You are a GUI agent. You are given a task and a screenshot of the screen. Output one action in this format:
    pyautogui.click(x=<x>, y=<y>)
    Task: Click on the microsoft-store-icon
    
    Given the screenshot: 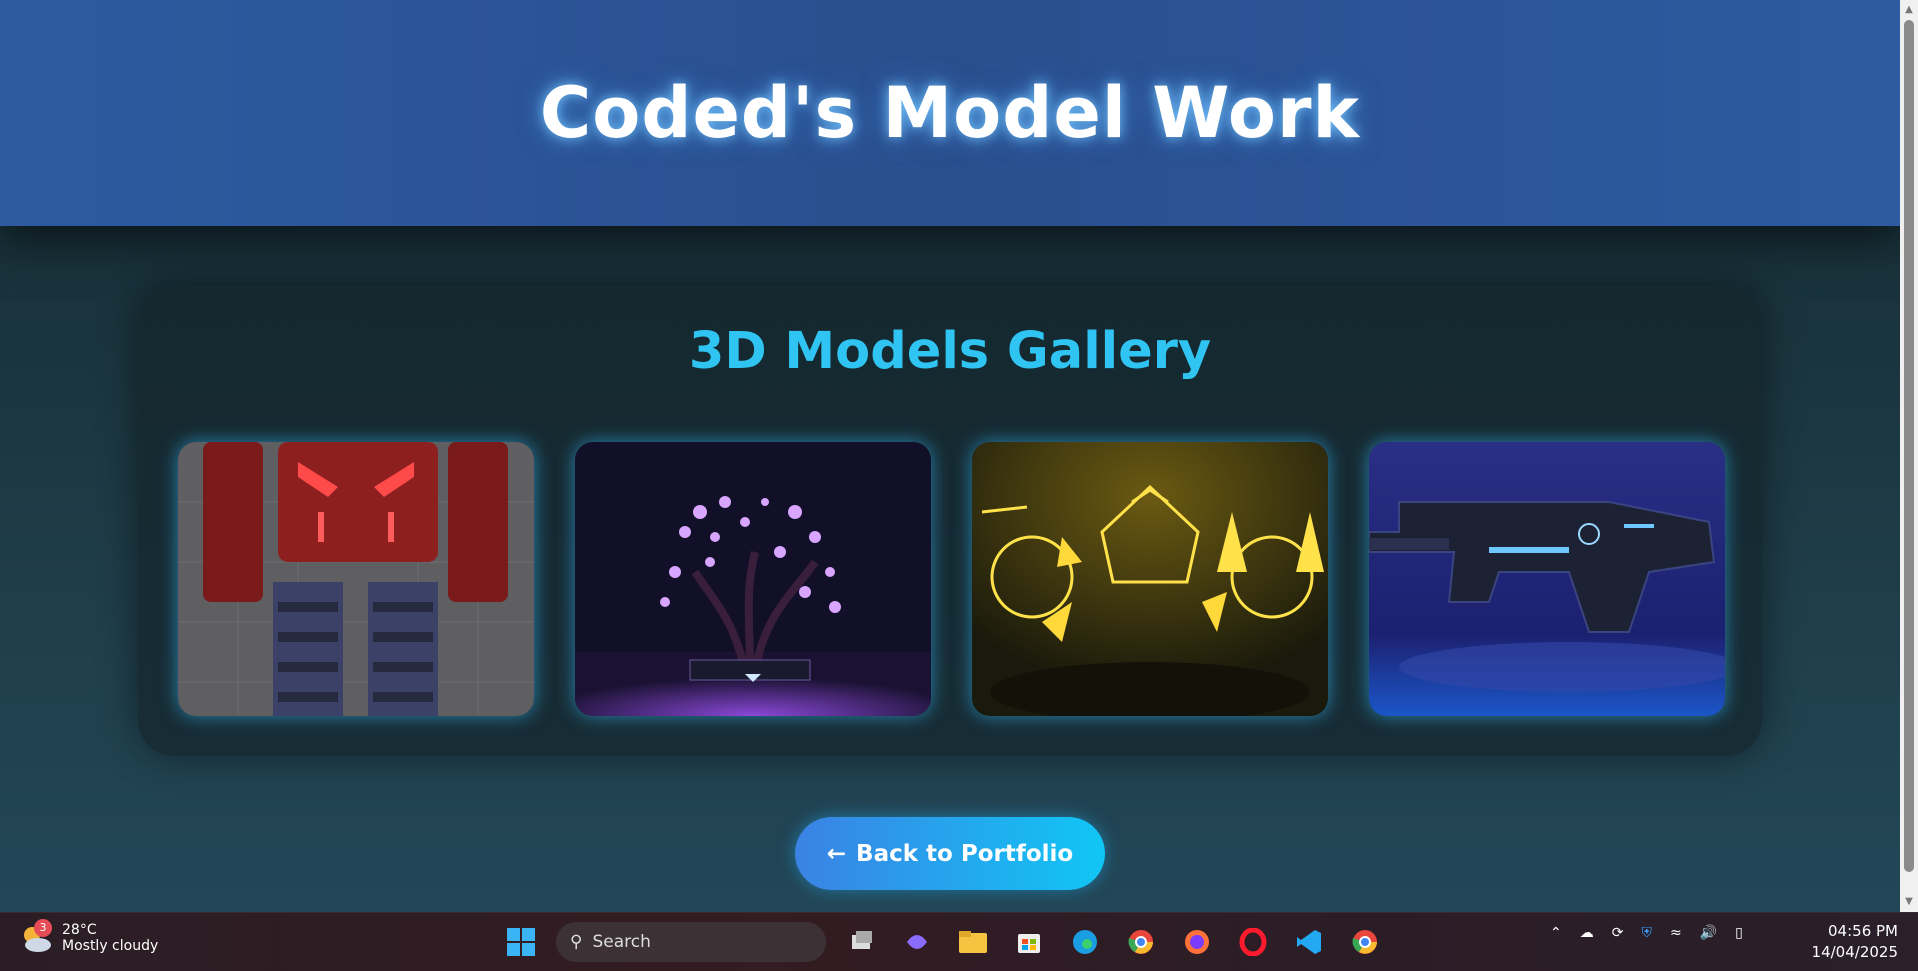 What is the action you would take?
    pyautogui.click(x=1029, y=942)
    